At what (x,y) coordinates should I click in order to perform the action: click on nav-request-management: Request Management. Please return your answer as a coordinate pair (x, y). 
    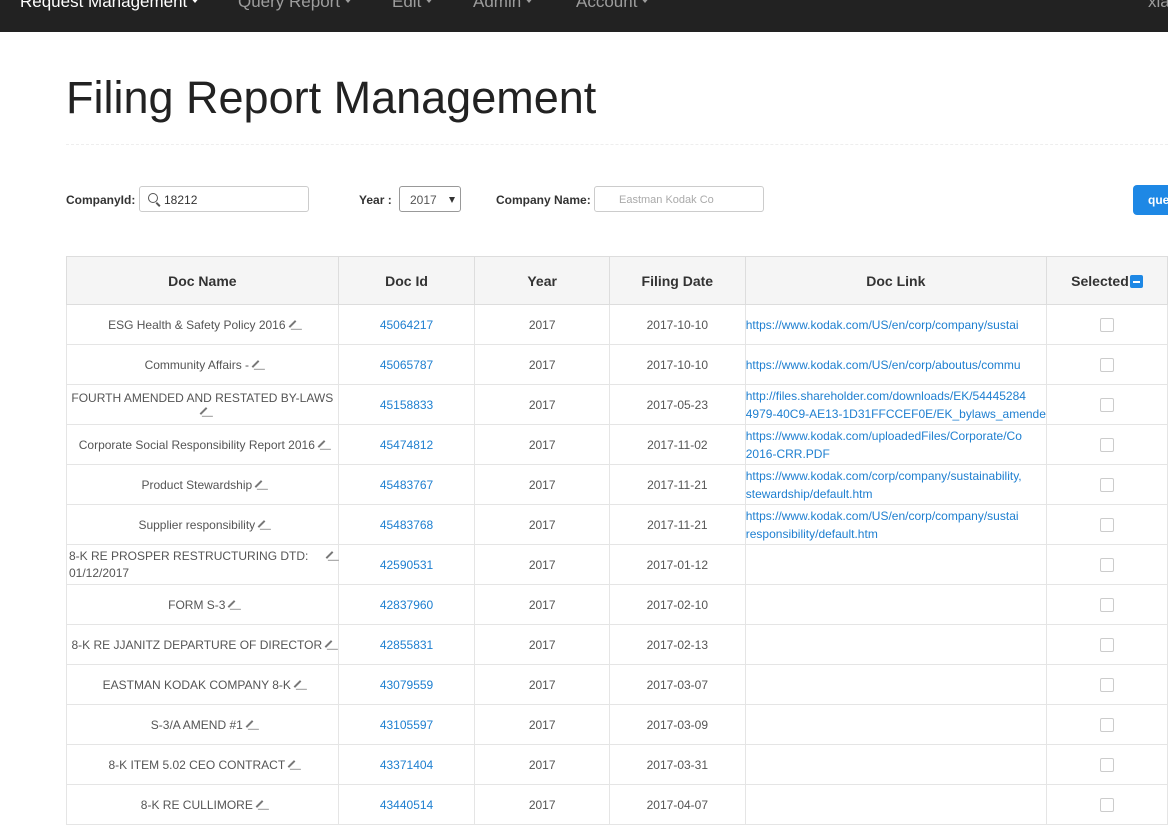
    Looking at the image, I should click on (110, 6).